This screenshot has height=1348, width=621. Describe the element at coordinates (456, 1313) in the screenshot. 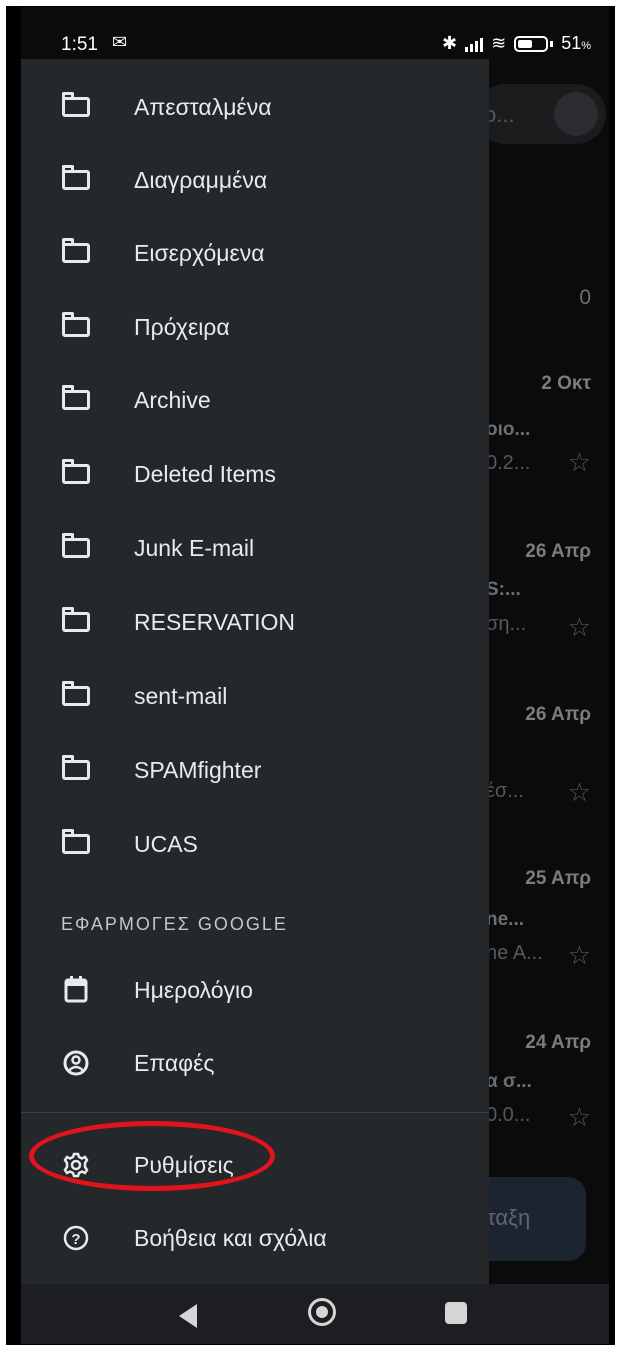

I see `recents-icon` at that location.